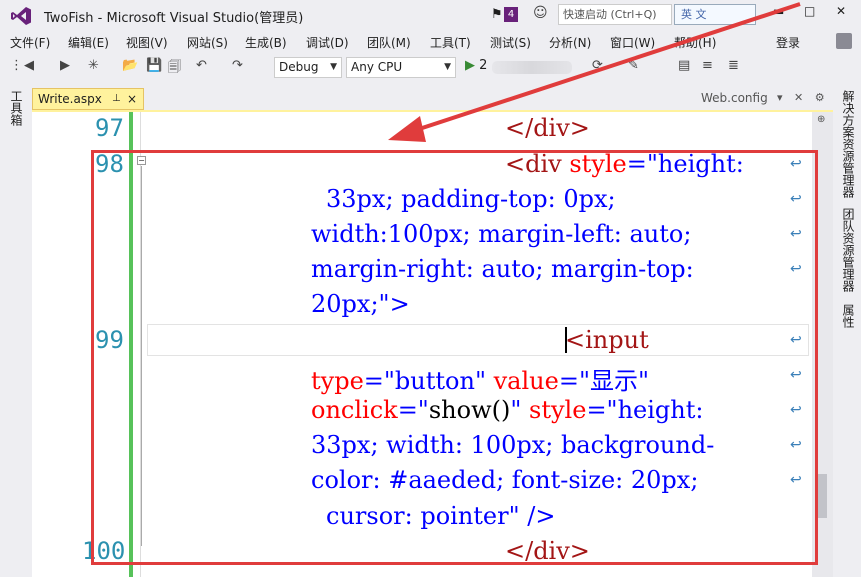 The width and height of the screenshot is (861, 577). I want to click on toolbox-tab: 工具箱, so click(16, 108).